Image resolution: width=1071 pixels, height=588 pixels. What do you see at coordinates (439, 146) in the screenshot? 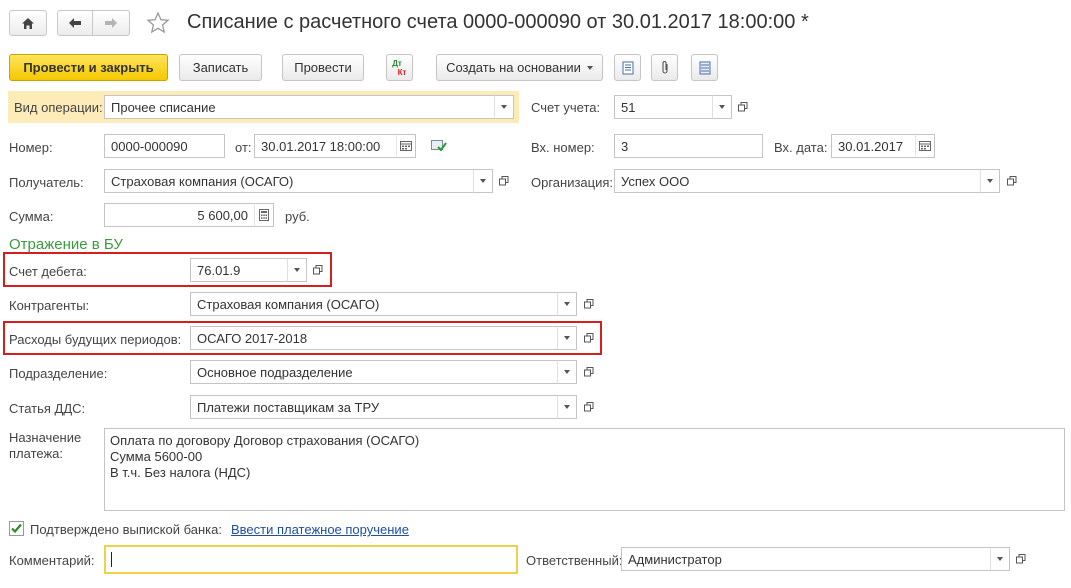
I see `check-document-icon` at bounding box center [439, 146].